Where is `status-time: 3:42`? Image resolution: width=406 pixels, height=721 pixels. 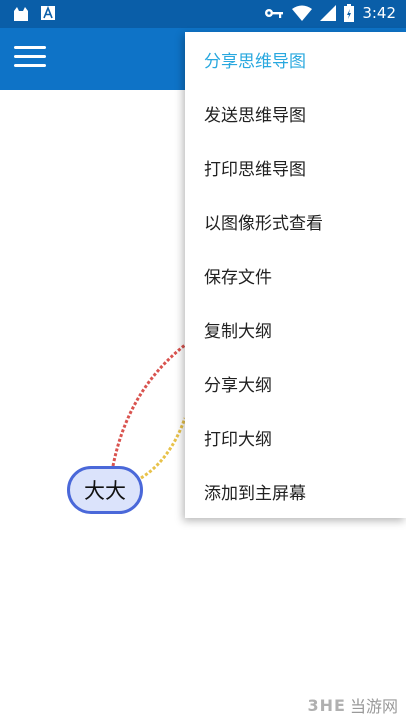
status-time: 3:42 is located at coordinates (379, 13).